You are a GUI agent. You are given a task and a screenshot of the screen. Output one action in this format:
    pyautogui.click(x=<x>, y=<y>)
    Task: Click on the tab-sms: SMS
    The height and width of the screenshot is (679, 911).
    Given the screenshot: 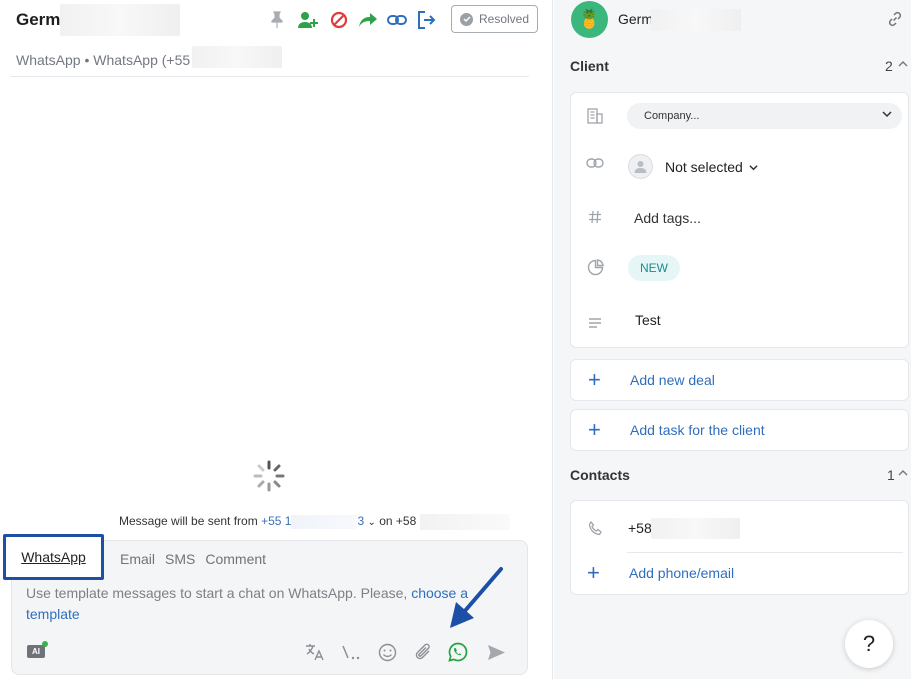 What is the action you would take?
    pyautogui.click(x=180, y=559)
    